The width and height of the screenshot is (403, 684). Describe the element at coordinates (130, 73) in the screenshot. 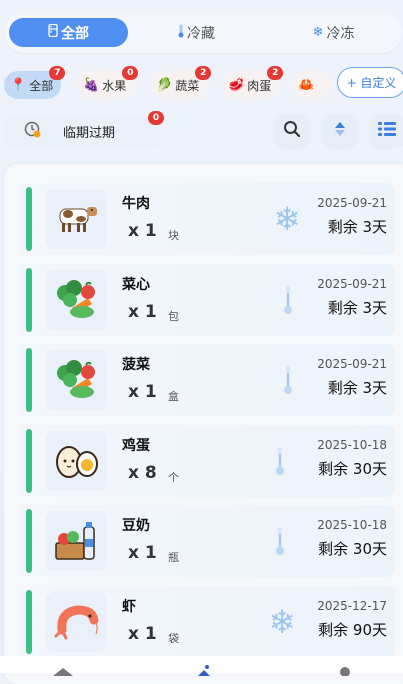

I see `category-count-badge: 0` at that location.